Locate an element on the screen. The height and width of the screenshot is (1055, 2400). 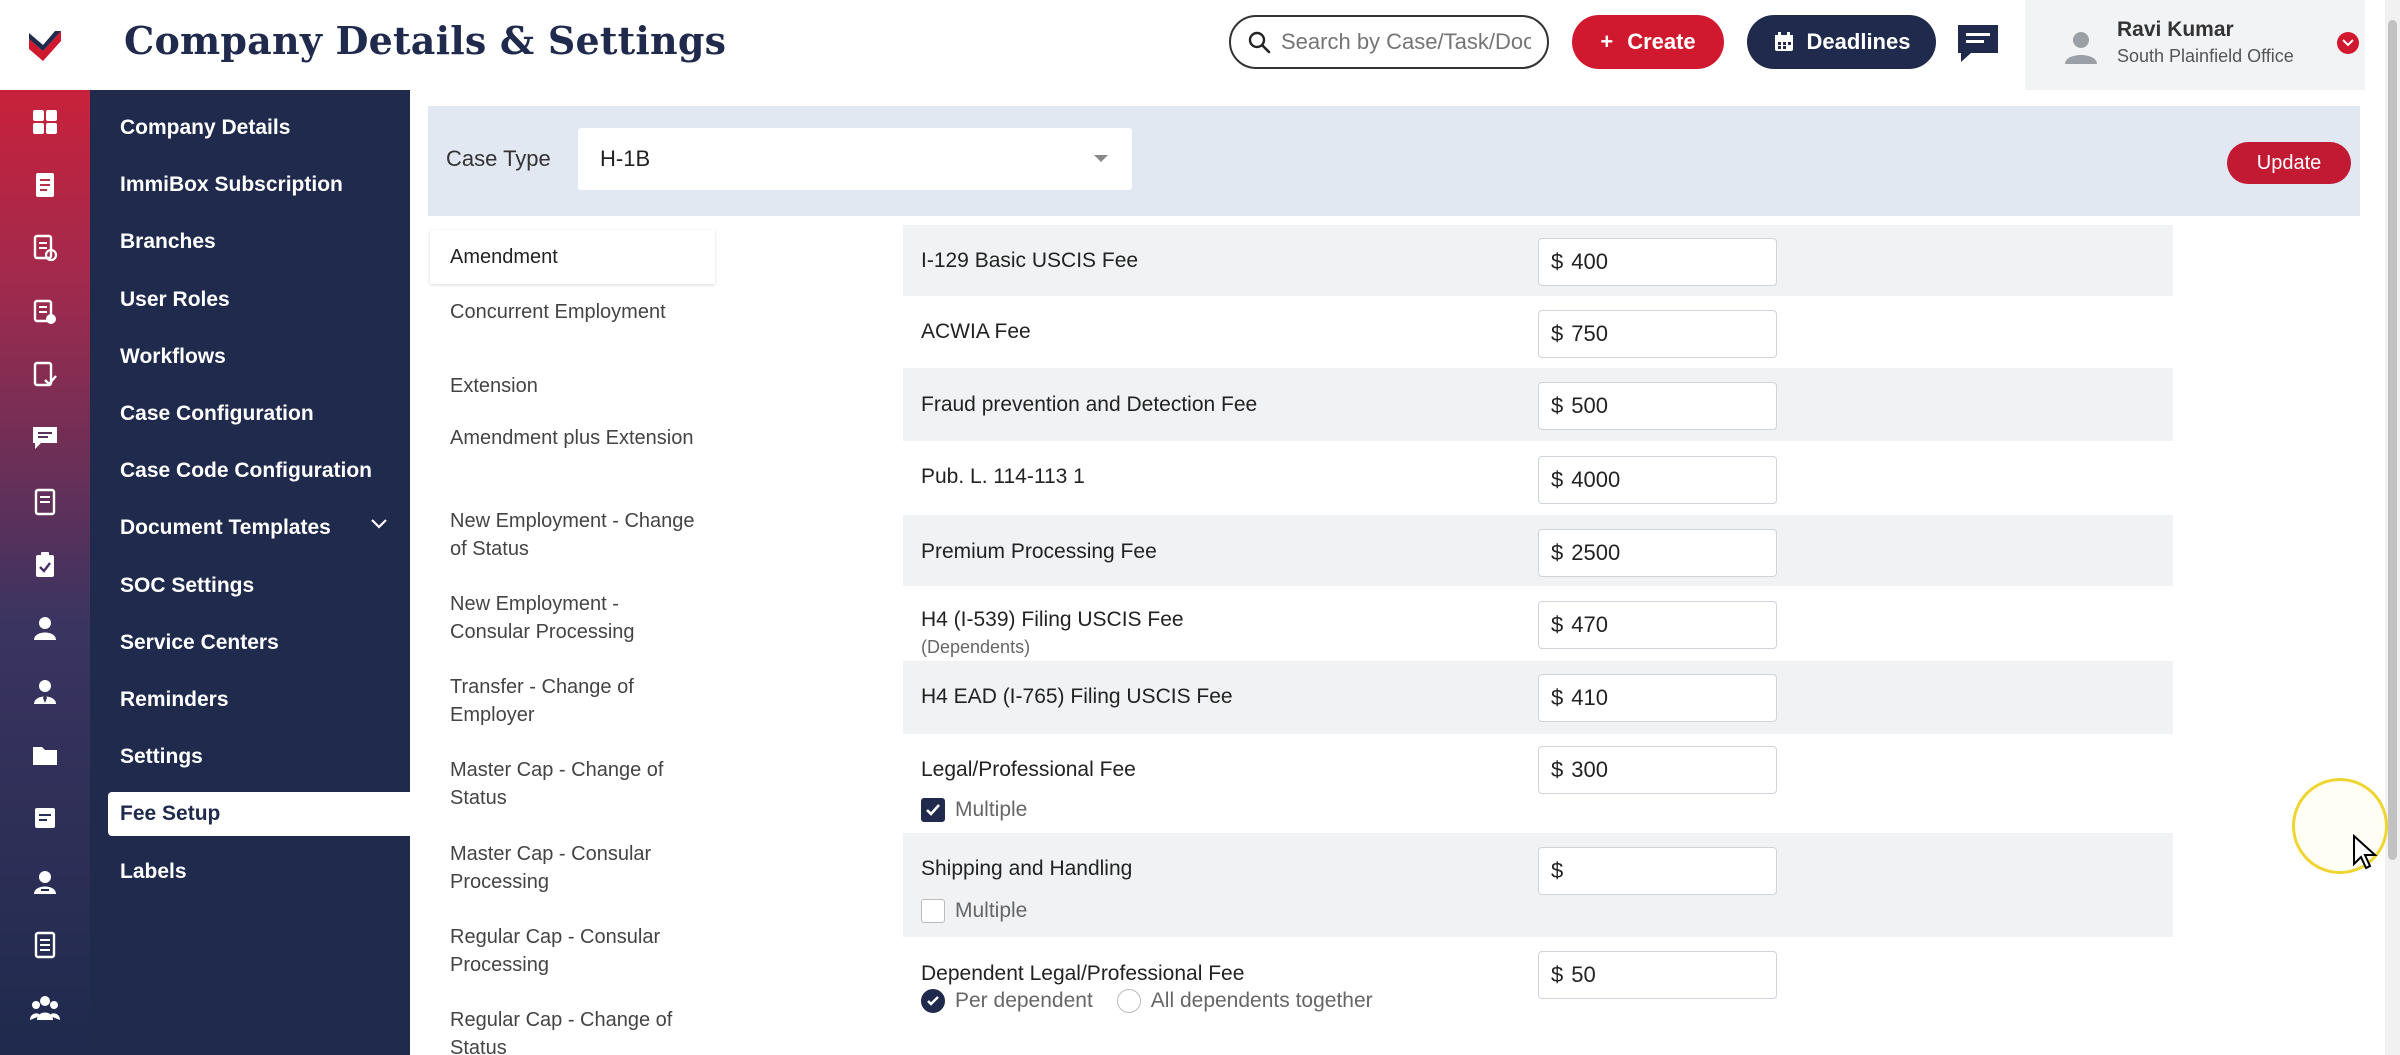
subtype-master-cap-consular: Master Cap - Consular Processing is located at coordinates (572, 868).